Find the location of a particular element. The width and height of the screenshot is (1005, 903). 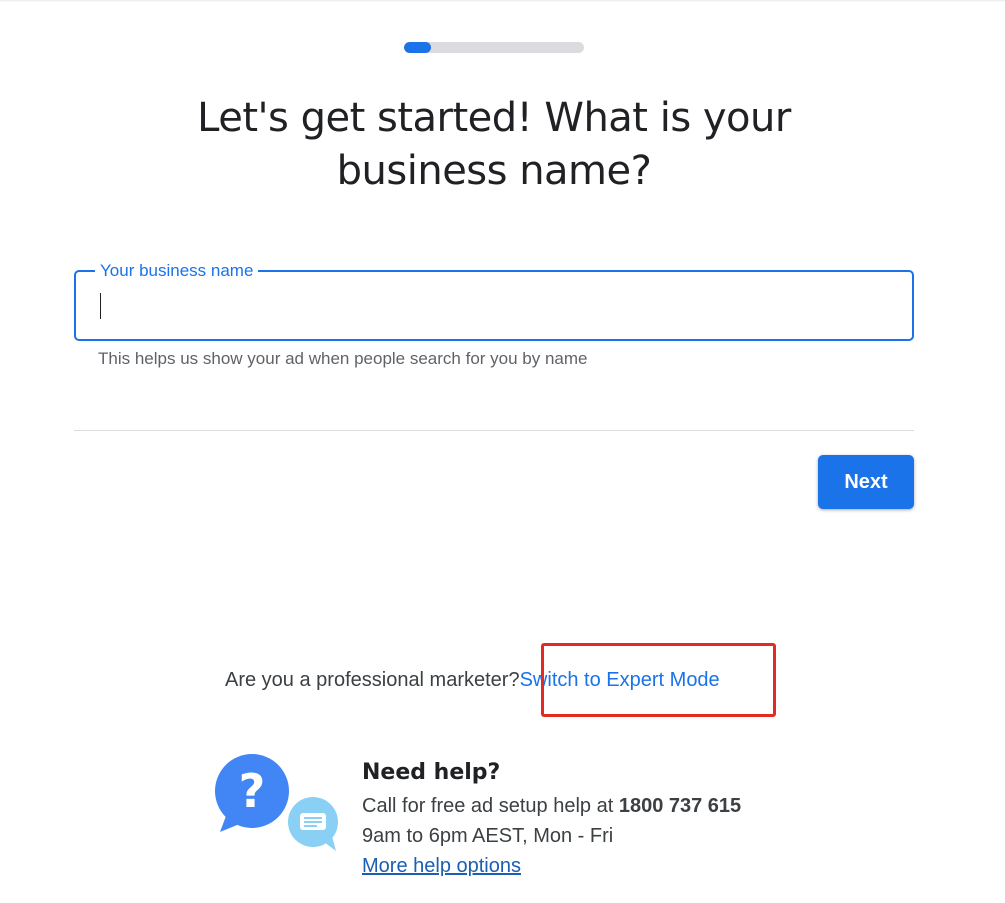

more-help-options-link: More help options is located at coordinates (441, 866).